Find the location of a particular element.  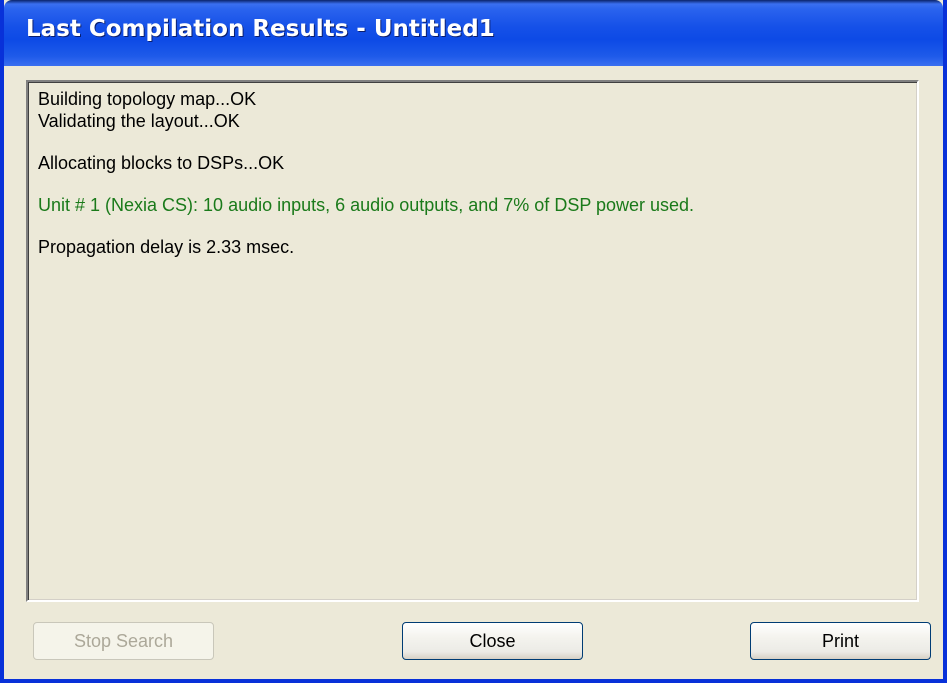

close-button: Close is located at coordinates (492, 641).